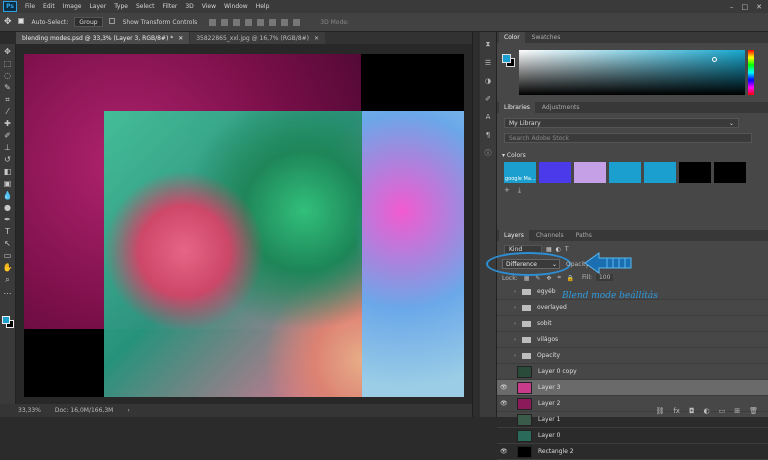  Describe the element at coordinates (7, 87) in the screenshot. I see `quick-select-tool-icon: ✎` at that location.